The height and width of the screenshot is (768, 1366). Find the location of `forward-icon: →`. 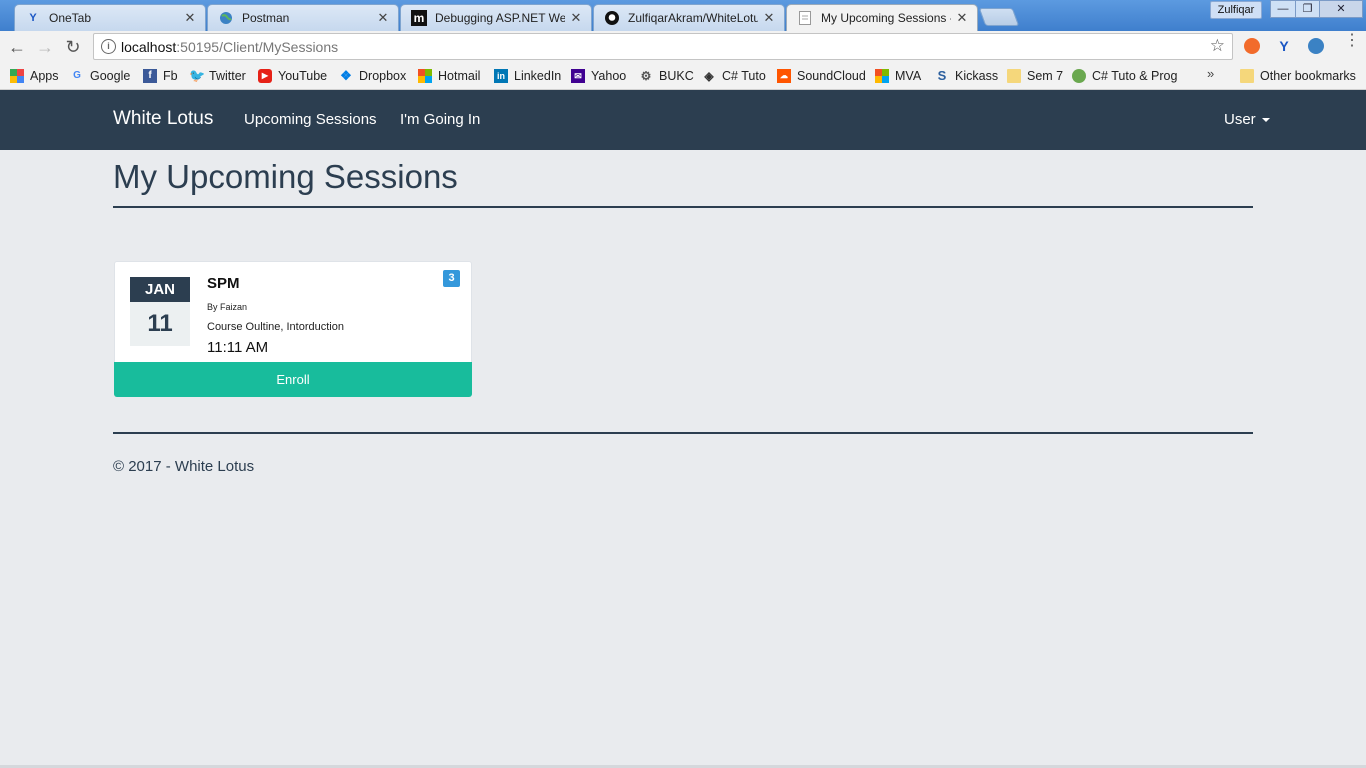

forward-icon: → is located at coordinates (45, 47).